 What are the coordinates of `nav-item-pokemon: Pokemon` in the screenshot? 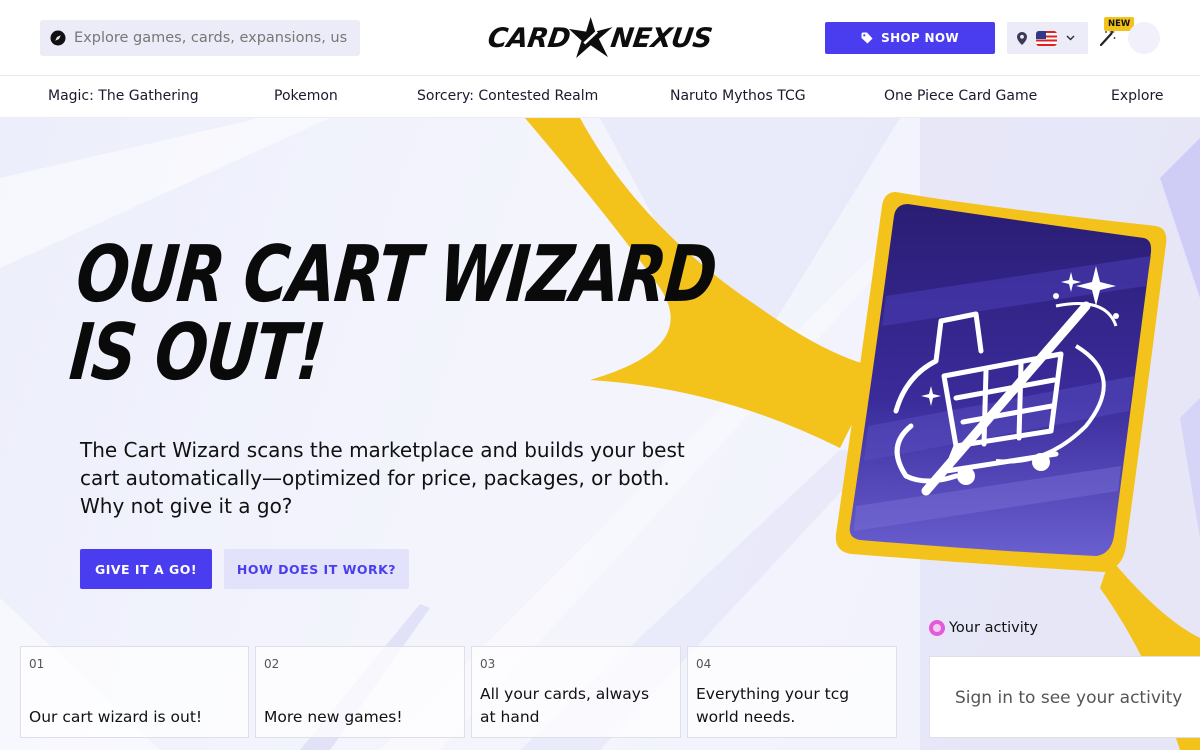 It's located at (306, 96).